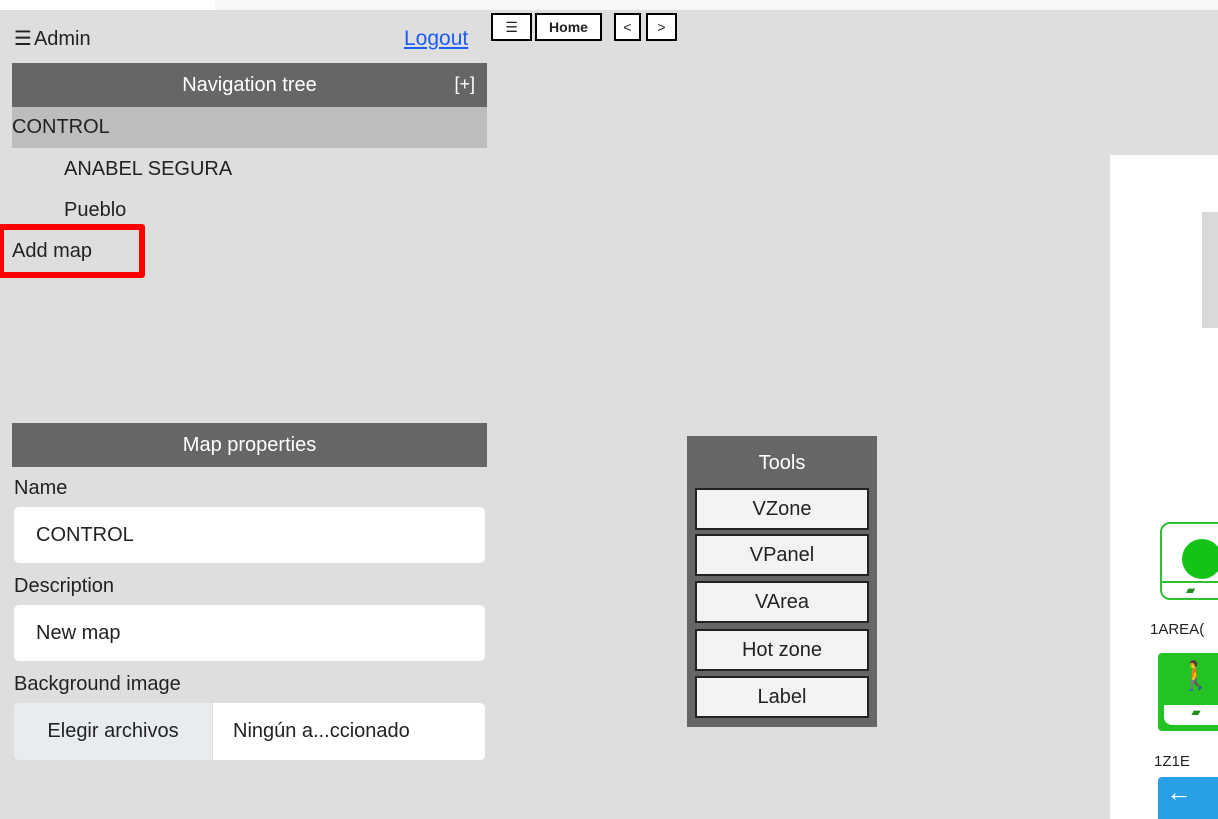 This screenshot has width=1218, height=819. Describe the element at coordinates (1200, 559) in the screenshot. I see `status-dot-icon` at that location.